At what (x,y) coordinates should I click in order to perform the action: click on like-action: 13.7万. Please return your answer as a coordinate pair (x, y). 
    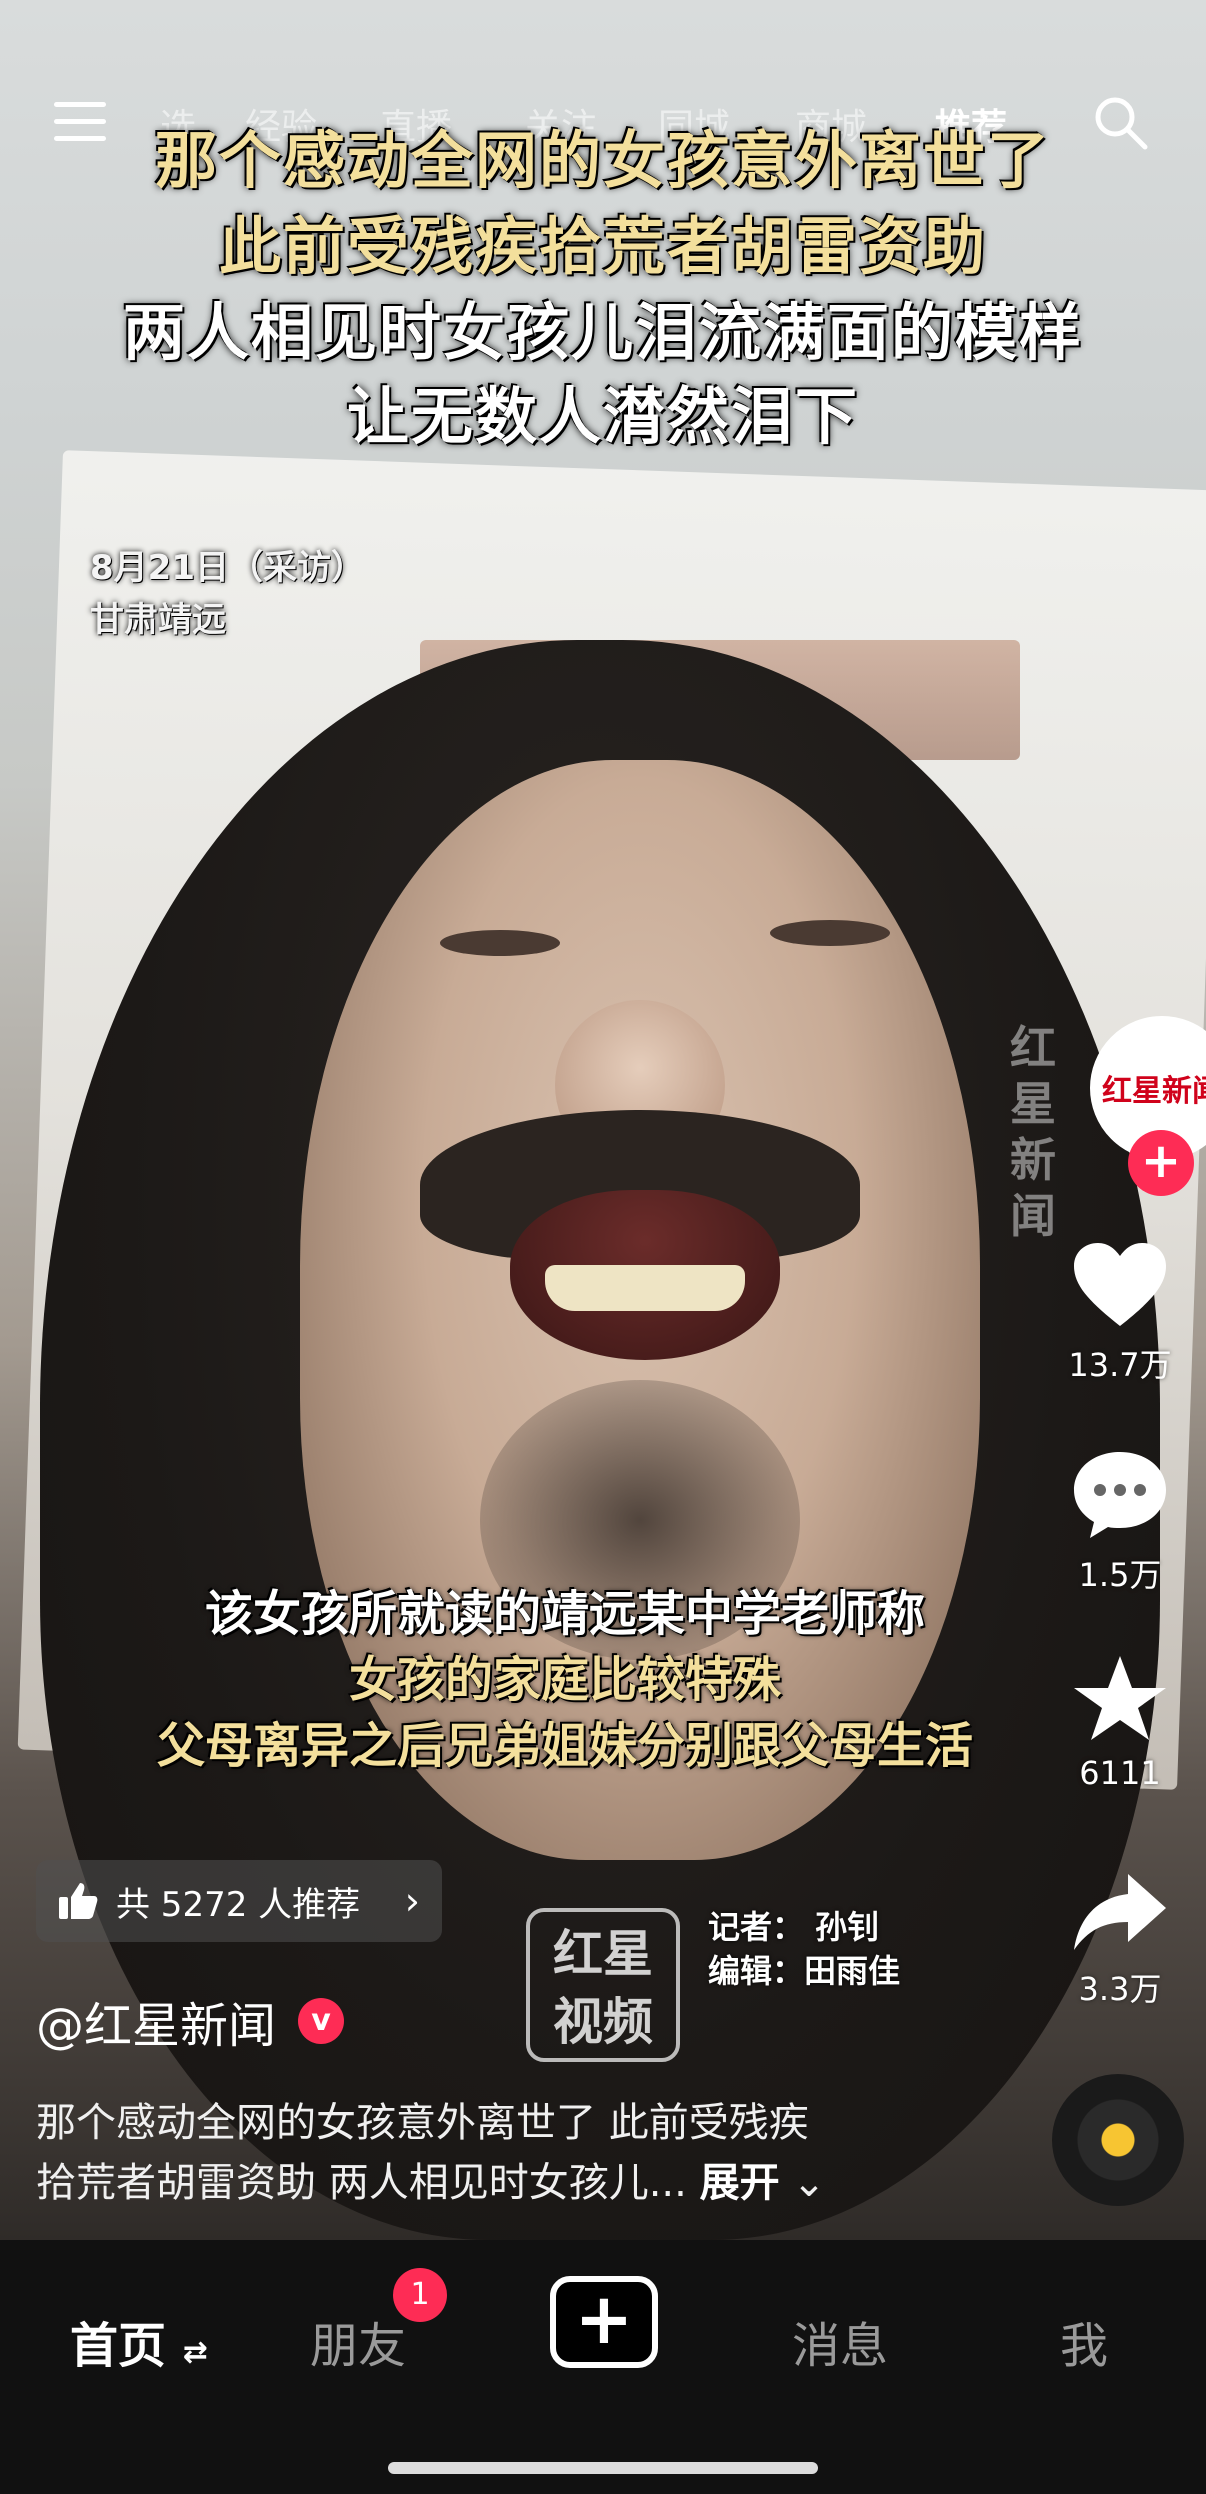
    Looking at the image, I should click on (1120, 1313).